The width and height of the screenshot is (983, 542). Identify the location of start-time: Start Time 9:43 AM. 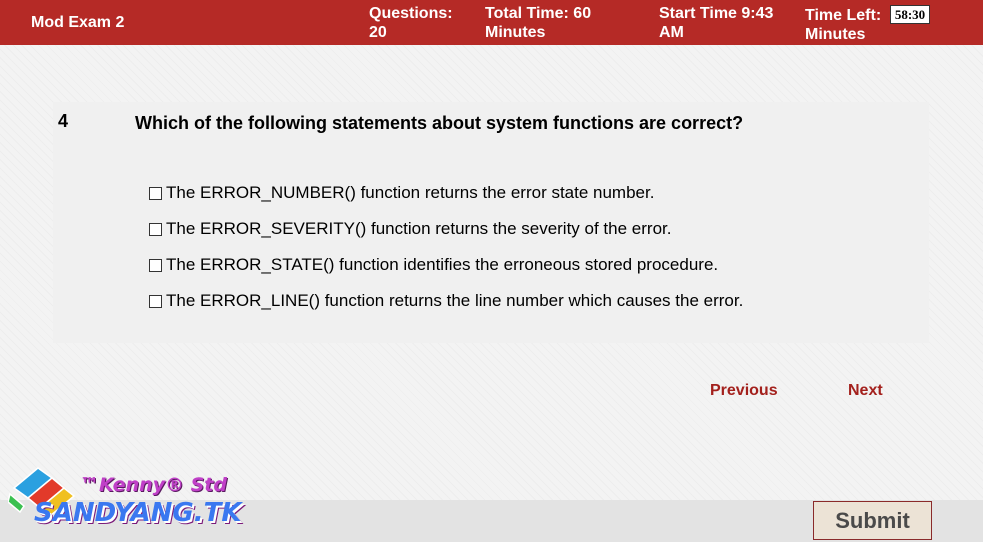
(716, 23).